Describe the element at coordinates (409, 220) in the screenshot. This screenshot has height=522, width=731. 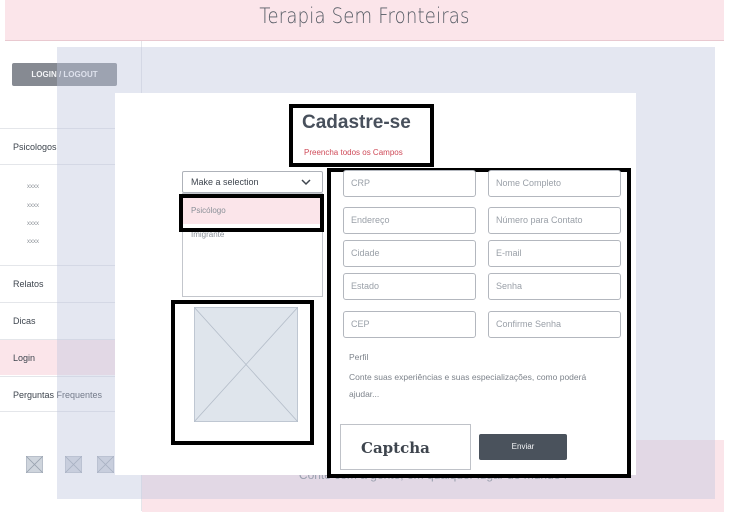
I see `address-field: Endereço` at that location.